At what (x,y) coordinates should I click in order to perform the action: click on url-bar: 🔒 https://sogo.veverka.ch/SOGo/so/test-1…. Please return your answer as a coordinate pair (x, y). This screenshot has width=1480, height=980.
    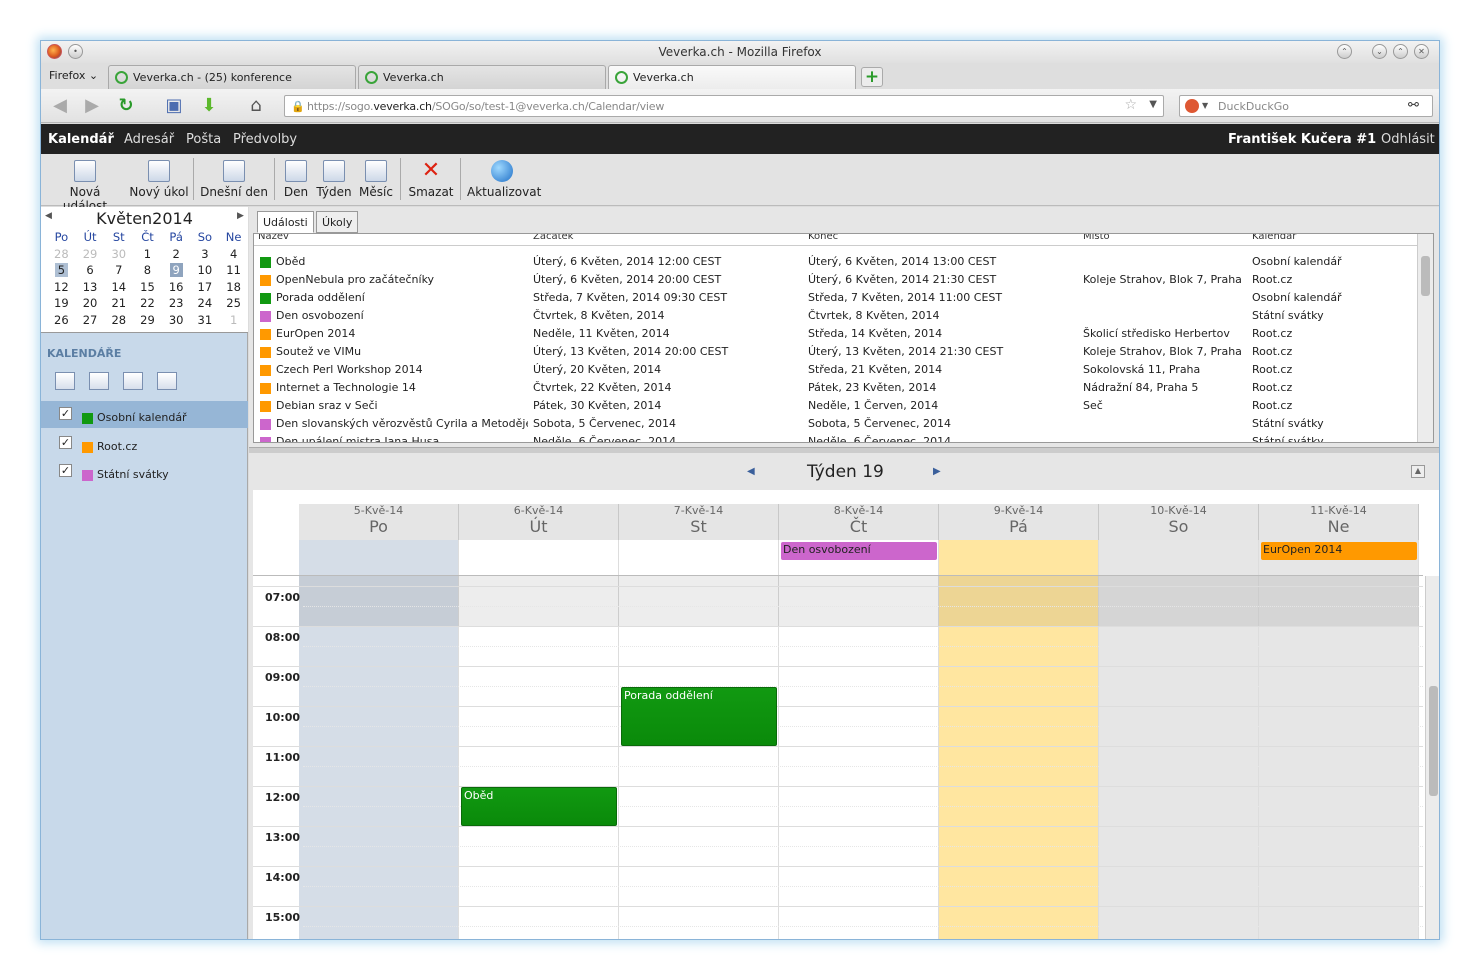
    Looking at the image, I should click on (724, 106).